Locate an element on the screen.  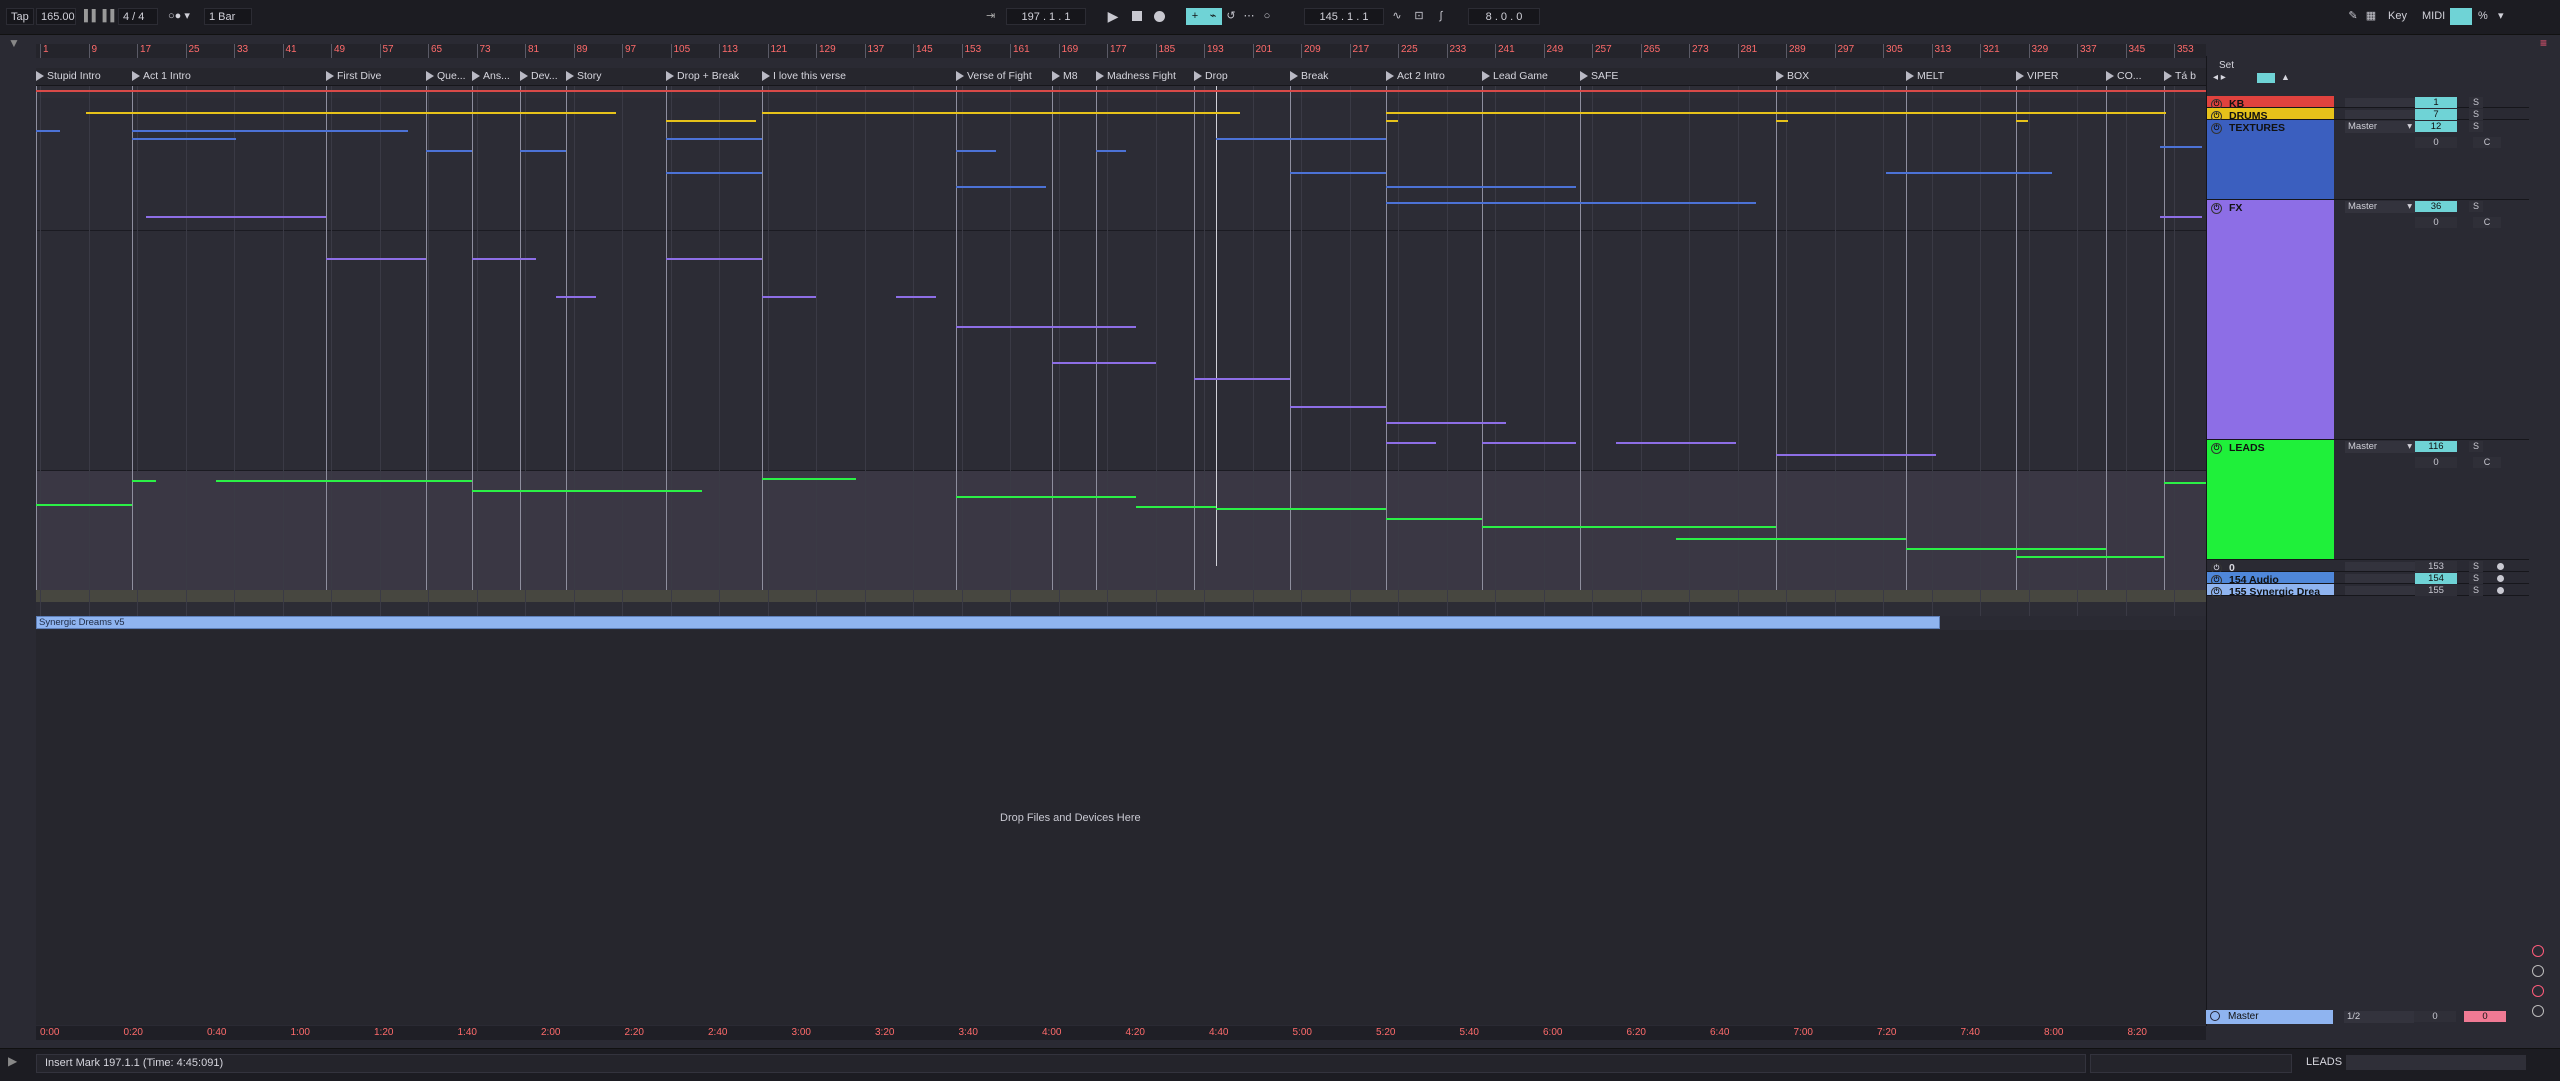
punch-out-icon: ∫ is located at coordinates (1441, 16).